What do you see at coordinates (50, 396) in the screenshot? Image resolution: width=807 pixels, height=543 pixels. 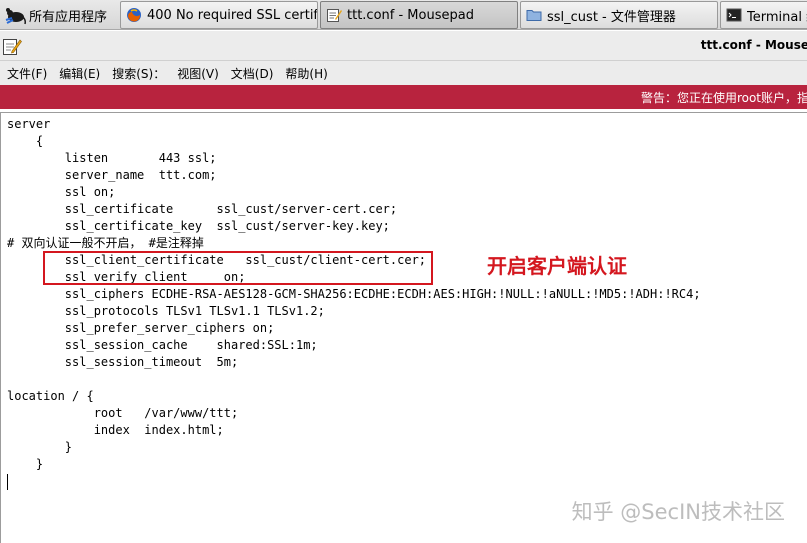 I see `code-line: location / {` at bounding box center [50, 396].